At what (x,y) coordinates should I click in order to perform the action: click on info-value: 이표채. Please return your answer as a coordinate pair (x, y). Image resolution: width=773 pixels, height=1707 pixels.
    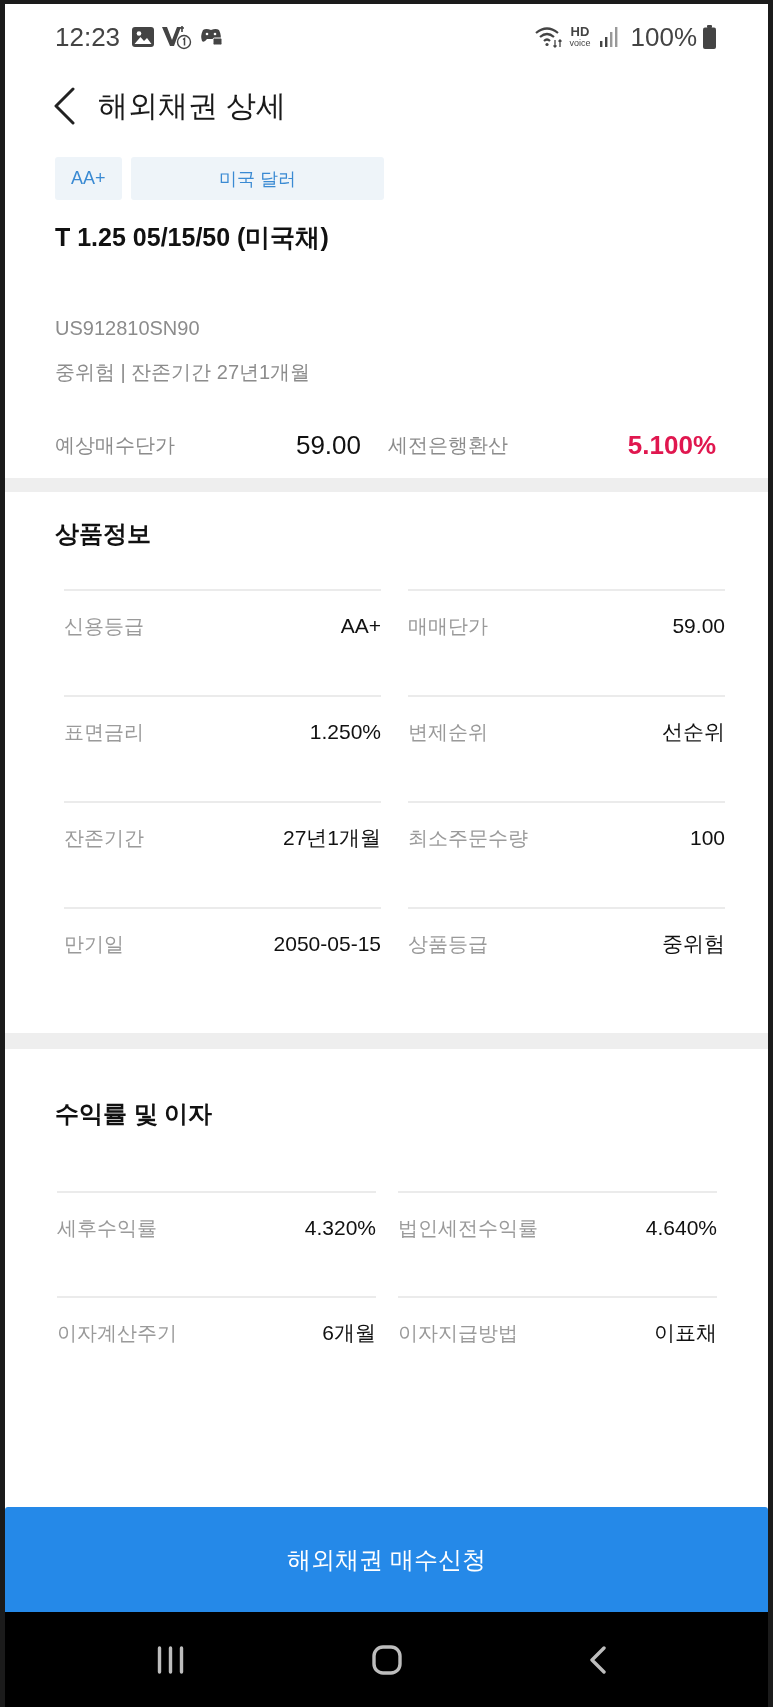
    Looking at the image, I should click on (685, 1333).